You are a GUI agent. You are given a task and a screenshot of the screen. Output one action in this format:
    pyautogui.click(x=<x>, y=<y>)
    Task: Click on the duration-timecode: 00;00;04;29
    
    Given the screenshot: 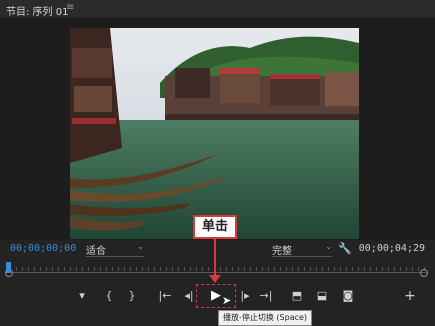 What is the action you would take?
    pyautogui.click(x=391, y=248)
    